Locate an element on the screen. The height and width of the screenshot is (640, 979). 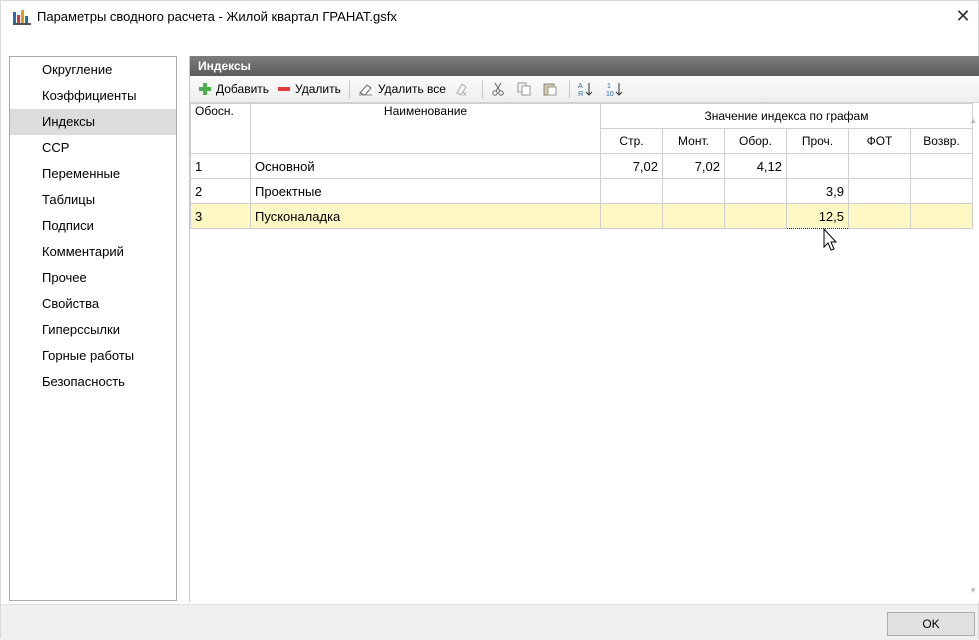
table-row: 2 Проектные 3,9 is located at coordinates (581, 191).